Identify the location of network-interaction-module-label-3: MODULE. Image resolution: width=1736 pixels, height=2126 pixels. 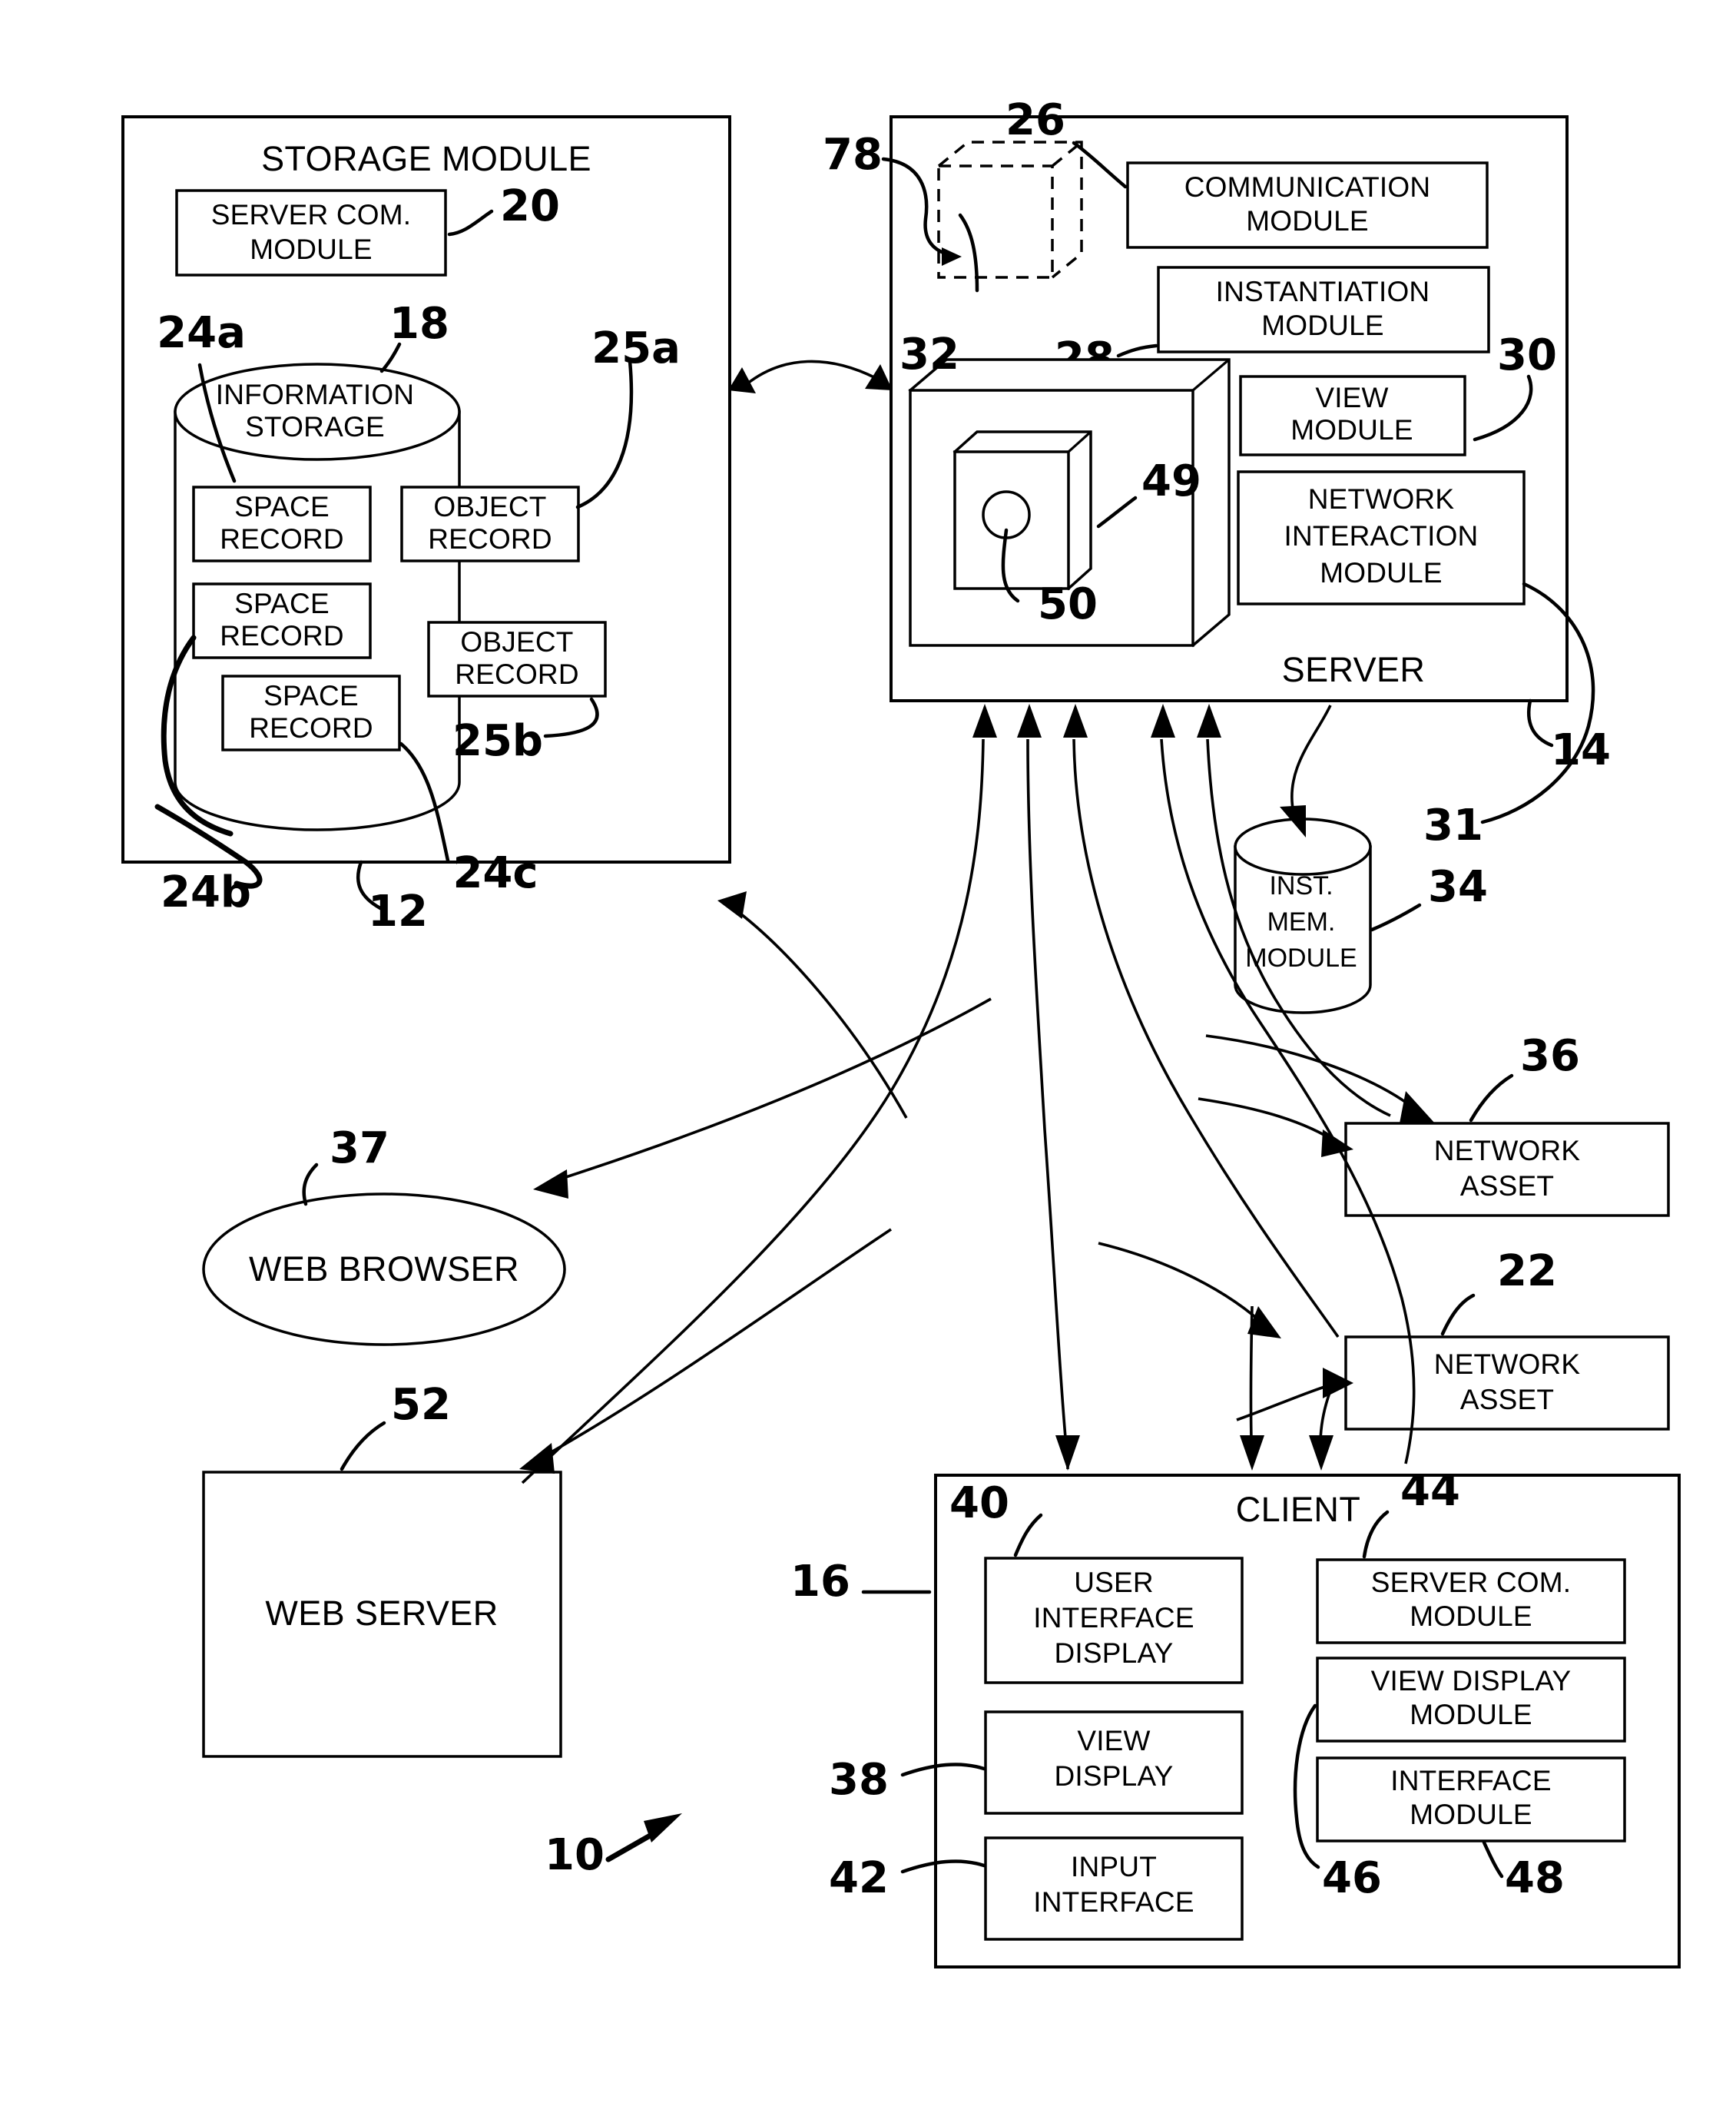
(1381, 573).